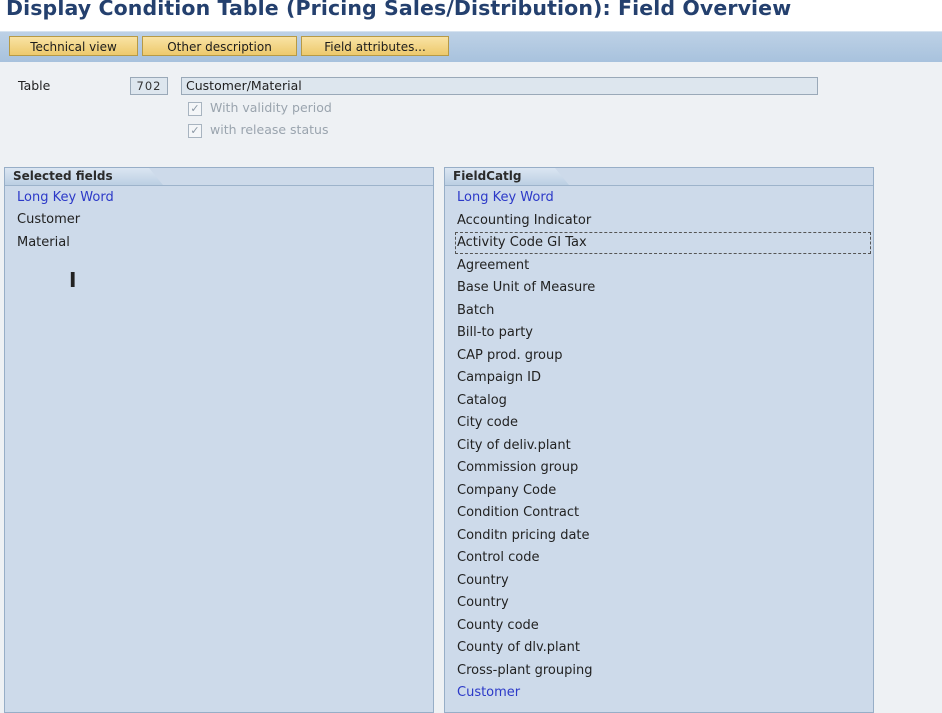  Describe the element at coordinates (498, 558) in the screenshot. I see `catalog-item: Control code` at that location.